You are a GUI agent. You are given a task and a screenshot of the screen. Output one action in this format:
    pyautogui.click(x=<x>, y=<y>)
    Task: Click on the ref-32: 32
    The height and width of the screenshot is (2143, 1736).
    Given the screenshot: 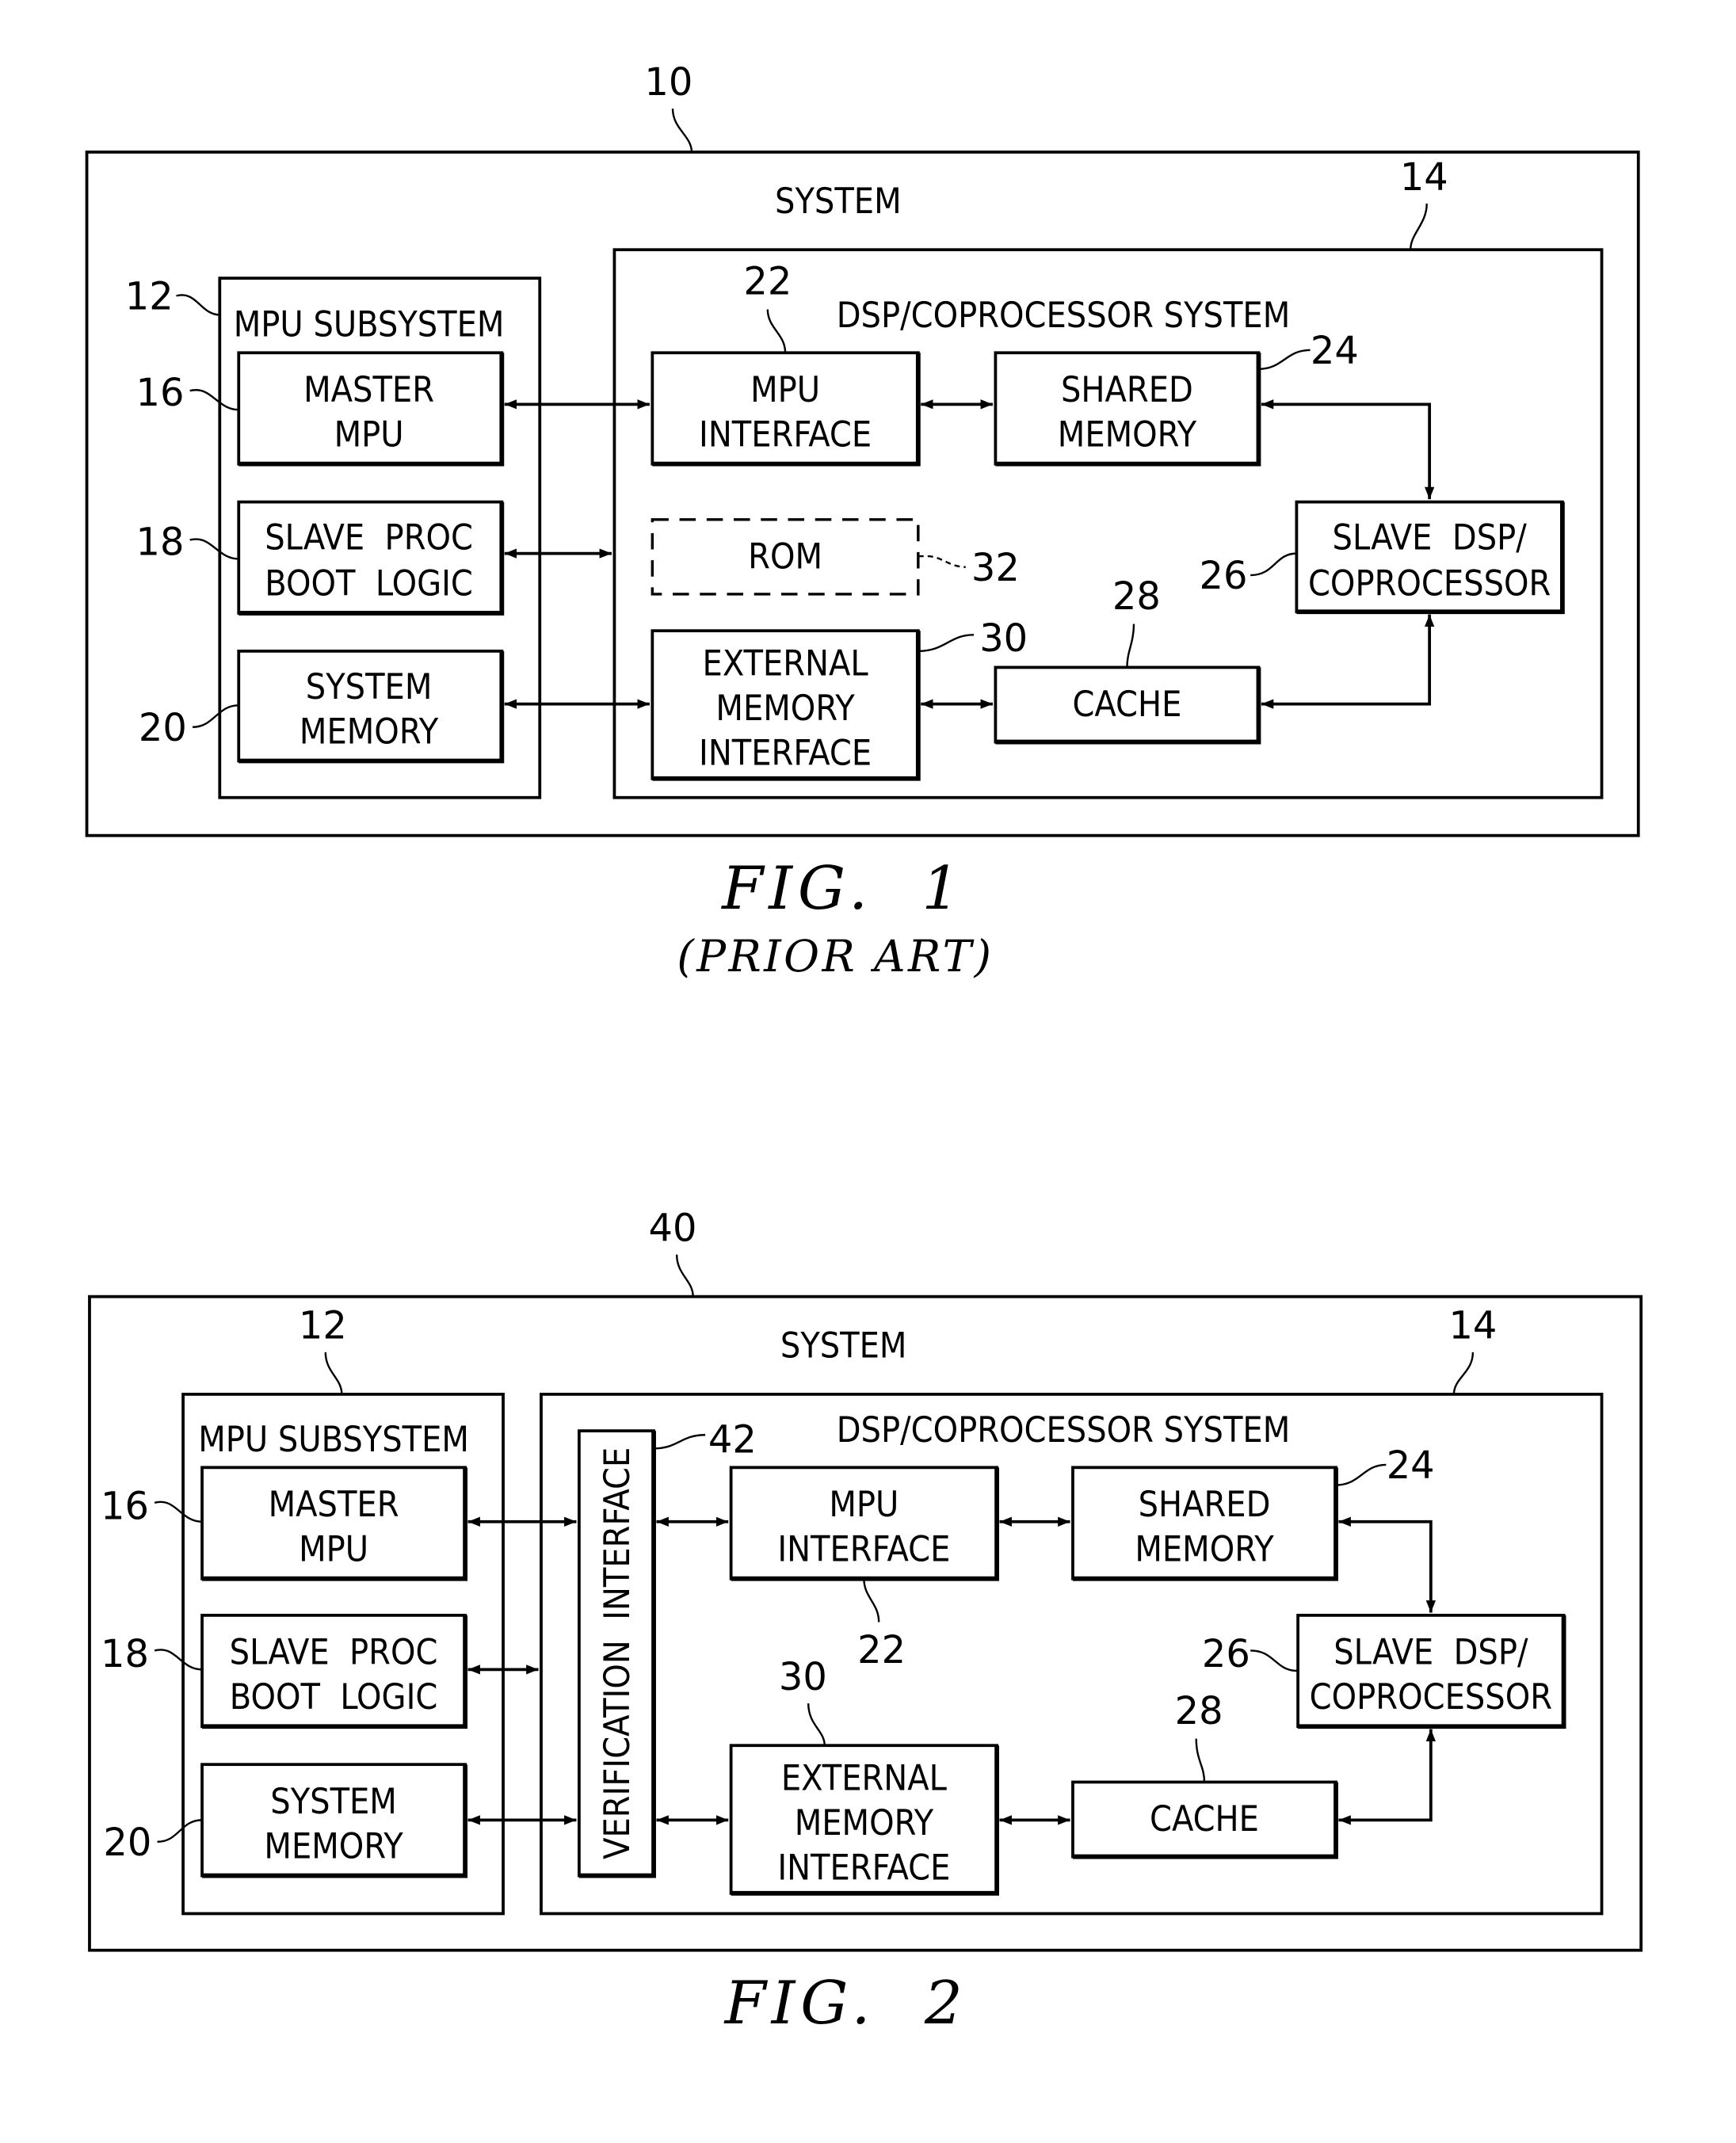 What is the action you would take?
    pyautogui.click(x=996, y=569)
    